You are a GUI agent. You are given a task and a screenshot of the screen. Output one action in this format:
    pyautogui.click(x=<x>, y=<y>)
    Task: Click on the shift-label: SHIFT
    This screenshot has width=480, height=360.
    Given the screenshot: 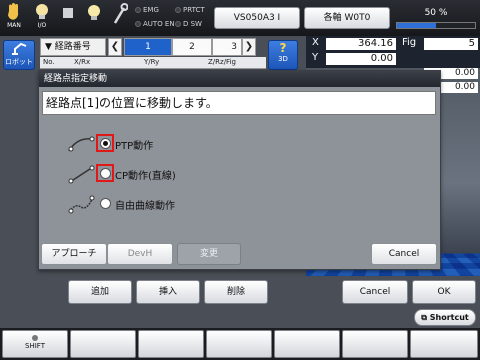 What is the action you would take?
    pyautogui.click(x=35, y=346)
    